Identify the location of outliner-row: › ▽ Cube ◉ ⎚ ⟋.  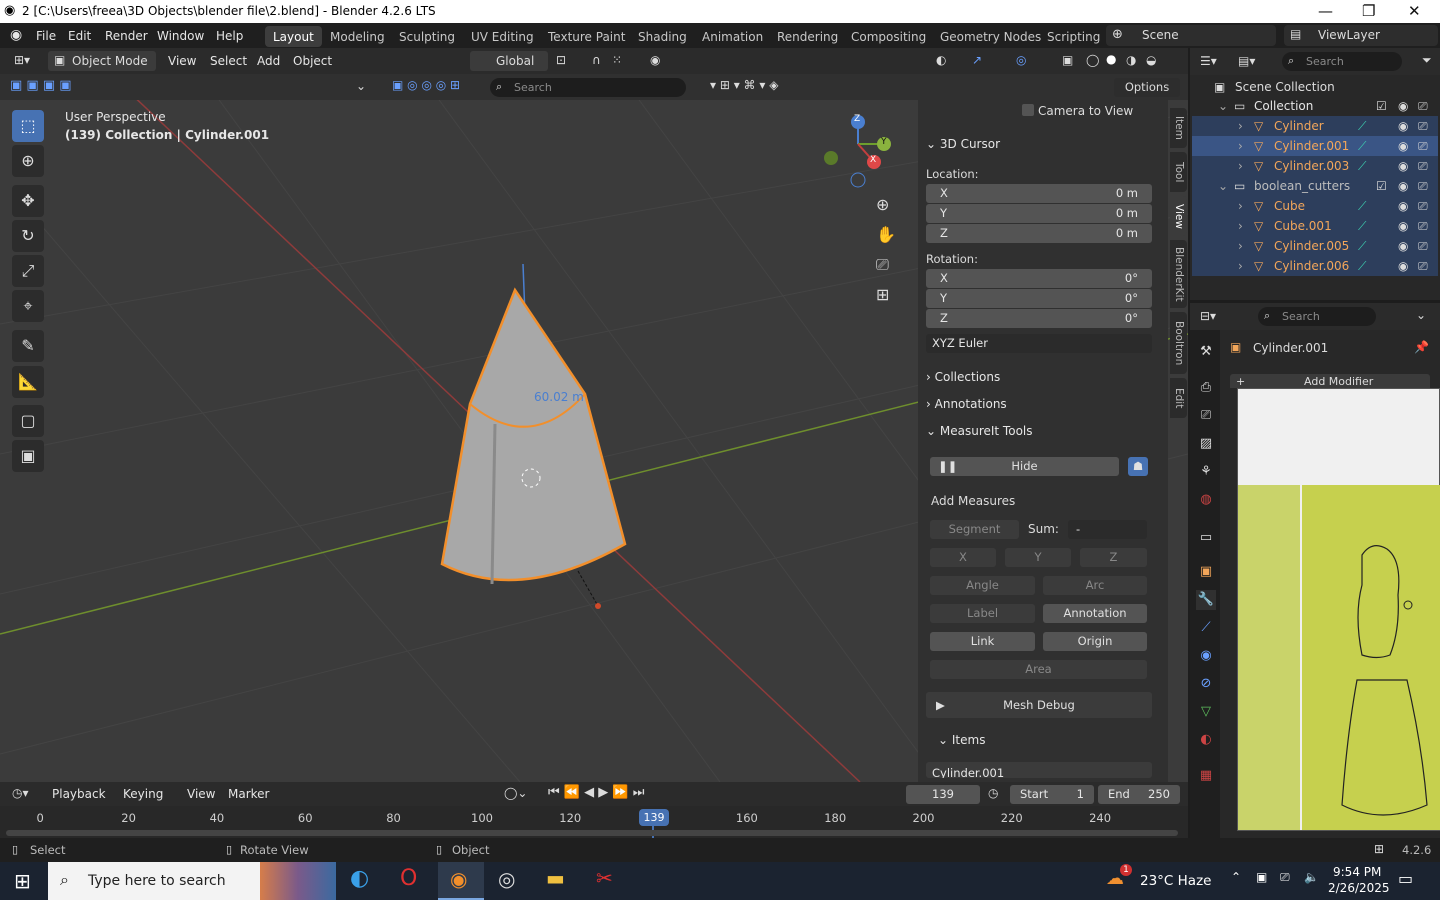
(1315, 206).